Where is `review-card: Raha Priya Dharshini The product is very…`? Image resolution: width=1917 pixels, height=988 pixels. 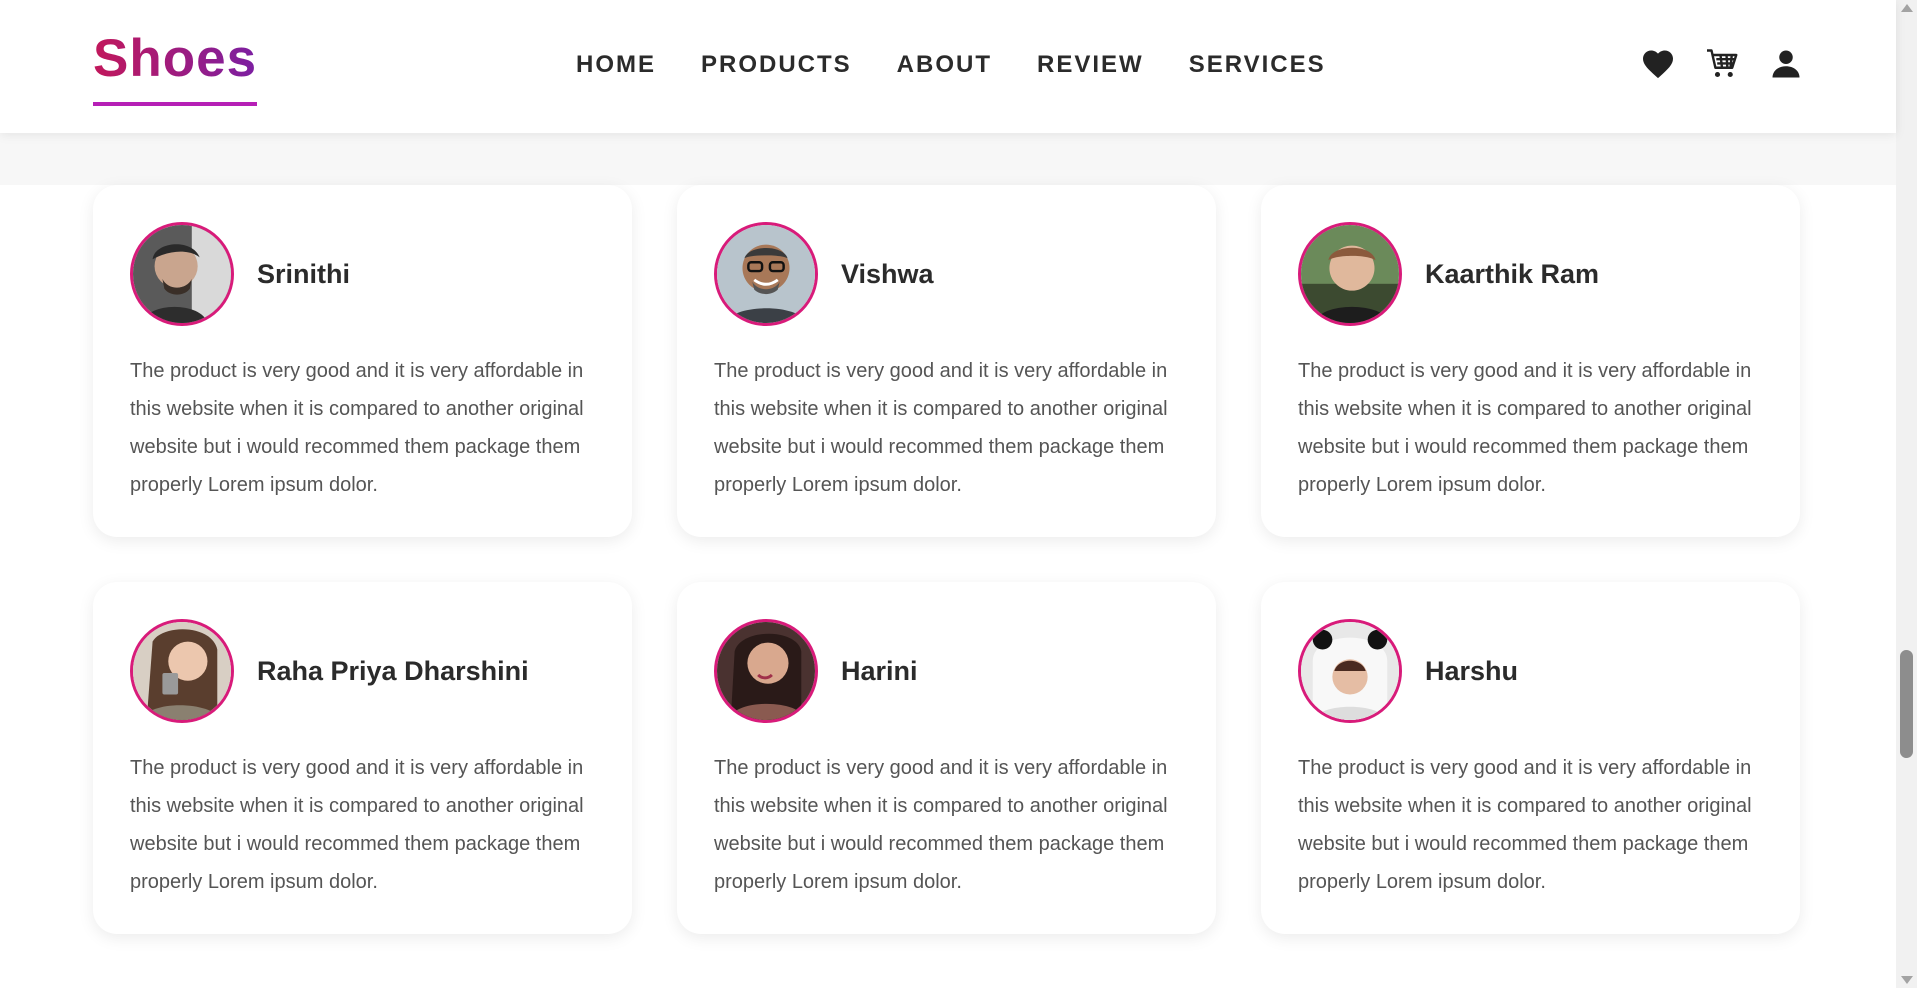 review-card: Raha Priya Dharshini The product is very… is located at coordinates (362, 758).